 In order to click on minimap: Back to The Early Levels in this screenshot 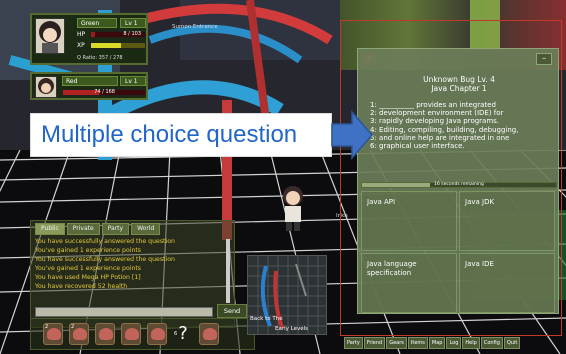, I will do `click(287, 295)`.